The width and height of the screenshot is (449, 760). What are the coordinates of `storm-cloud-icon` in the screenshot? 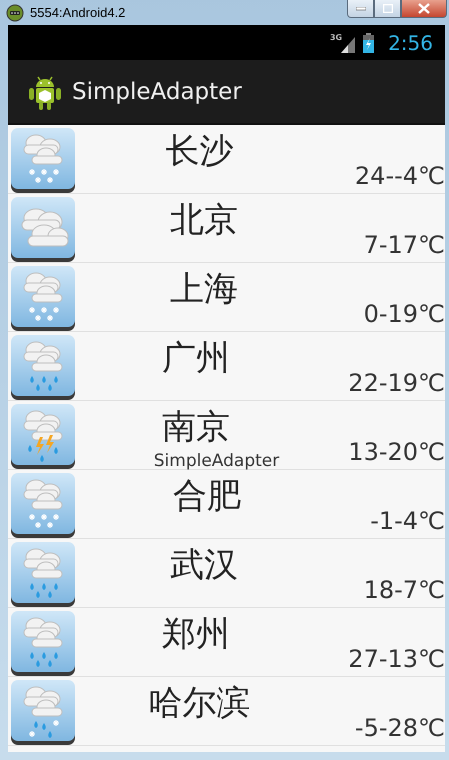 It's located at (43, 436).